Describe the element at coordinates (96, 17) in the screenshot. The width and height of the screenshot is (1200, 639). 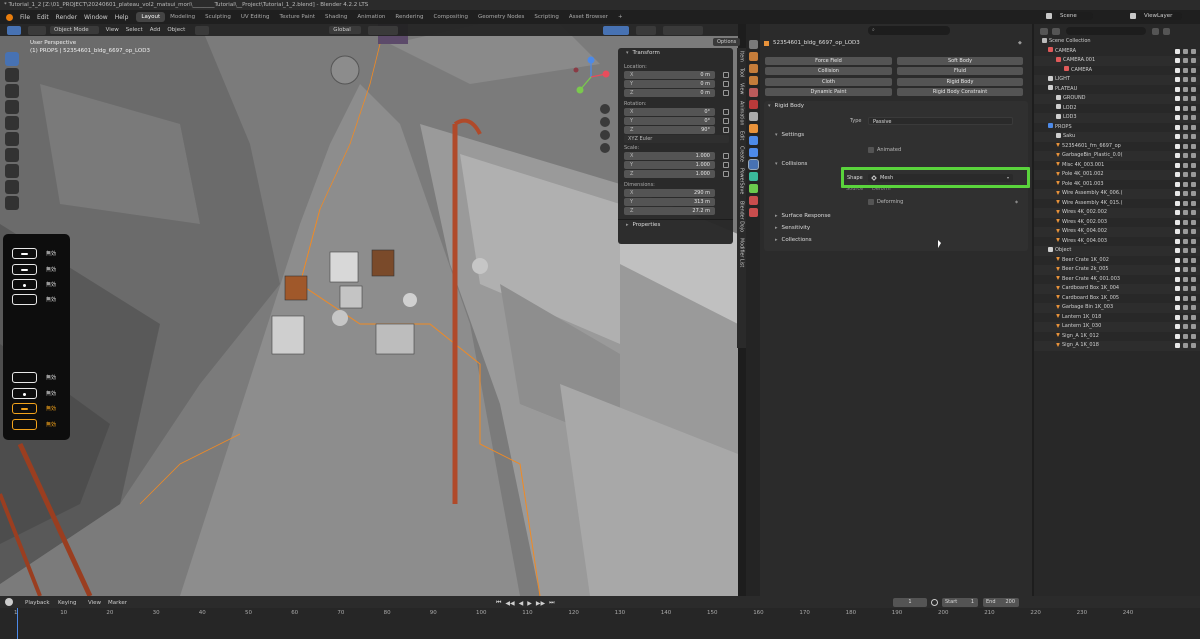
I see `menu-window: Window` at that location.